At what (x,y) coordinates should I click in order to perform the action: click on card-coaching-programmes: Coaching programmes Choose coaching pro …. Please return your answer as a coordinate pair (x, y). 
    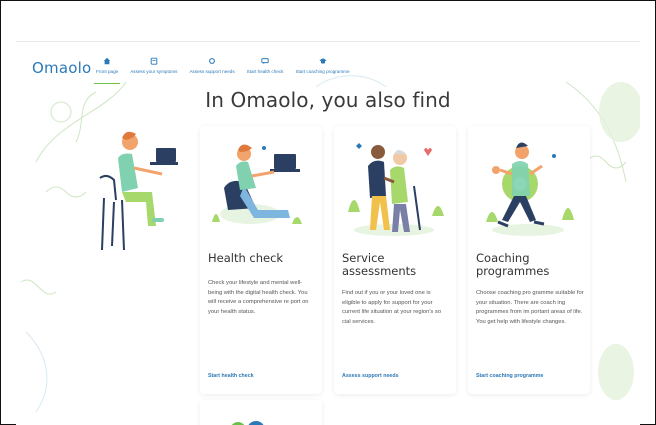
    Looking at the image, I should click on (529, 260).